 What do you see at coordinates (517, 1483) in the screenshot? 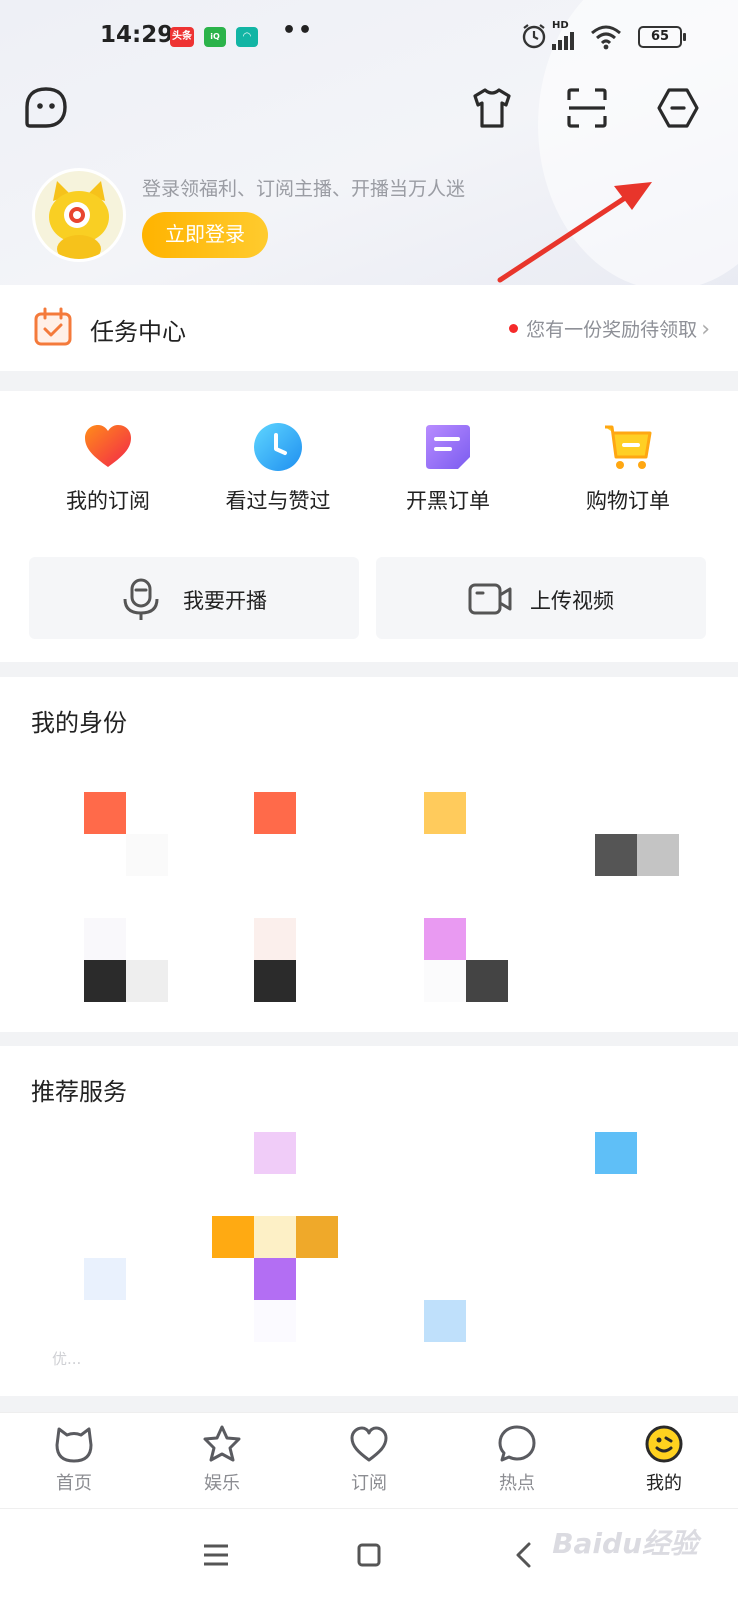
I see `tab-label: 热点` at bounding box center [517, 1483].